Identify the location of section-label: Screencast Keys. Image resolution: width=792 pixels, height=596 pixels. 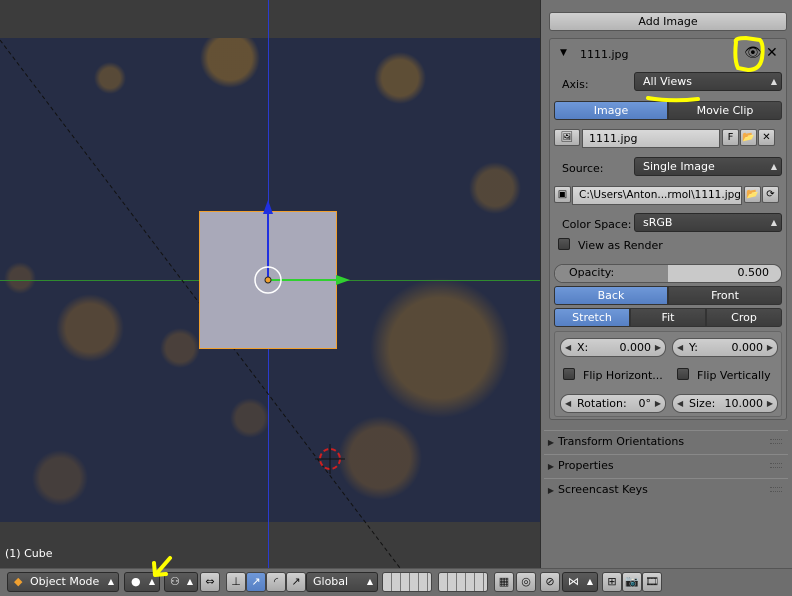
(603, 489).